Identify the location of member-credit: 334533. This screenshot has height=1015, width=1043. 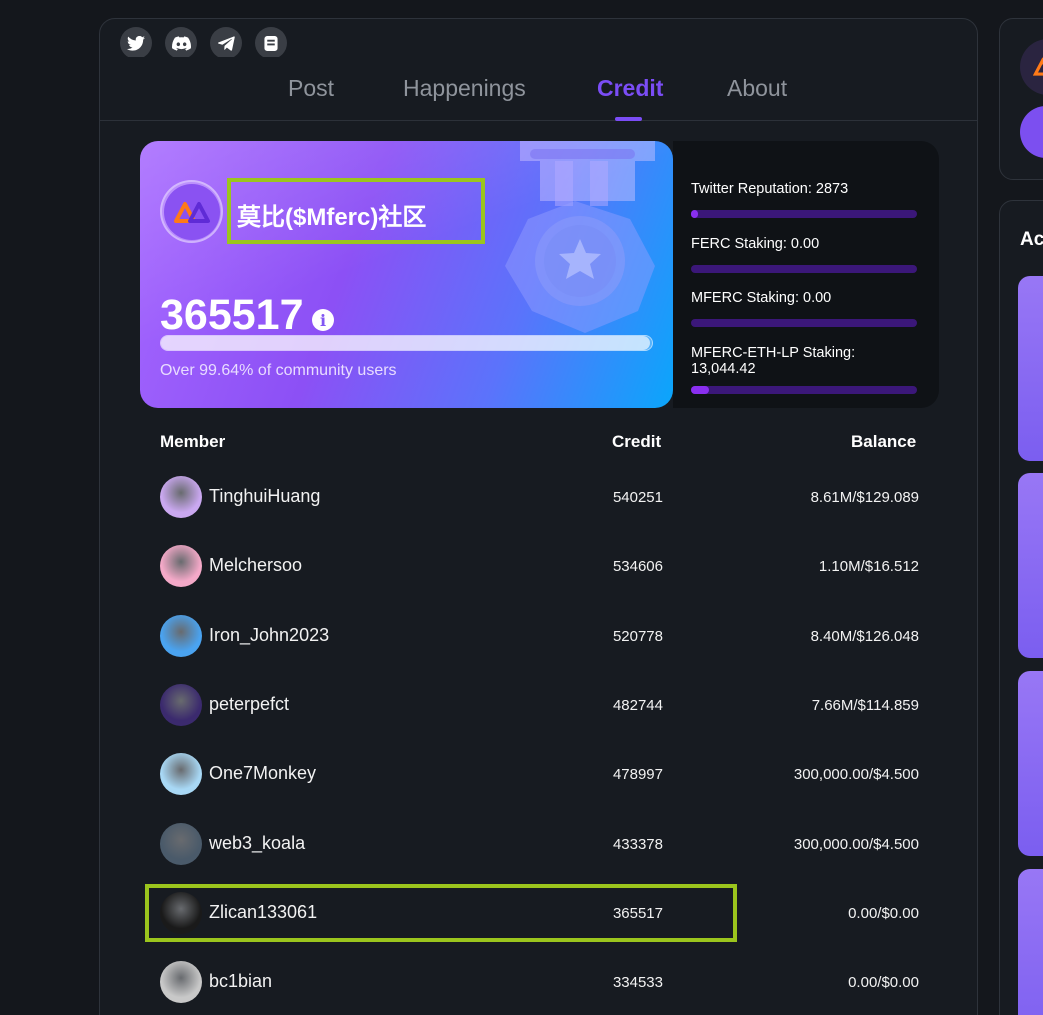
(637, 983).